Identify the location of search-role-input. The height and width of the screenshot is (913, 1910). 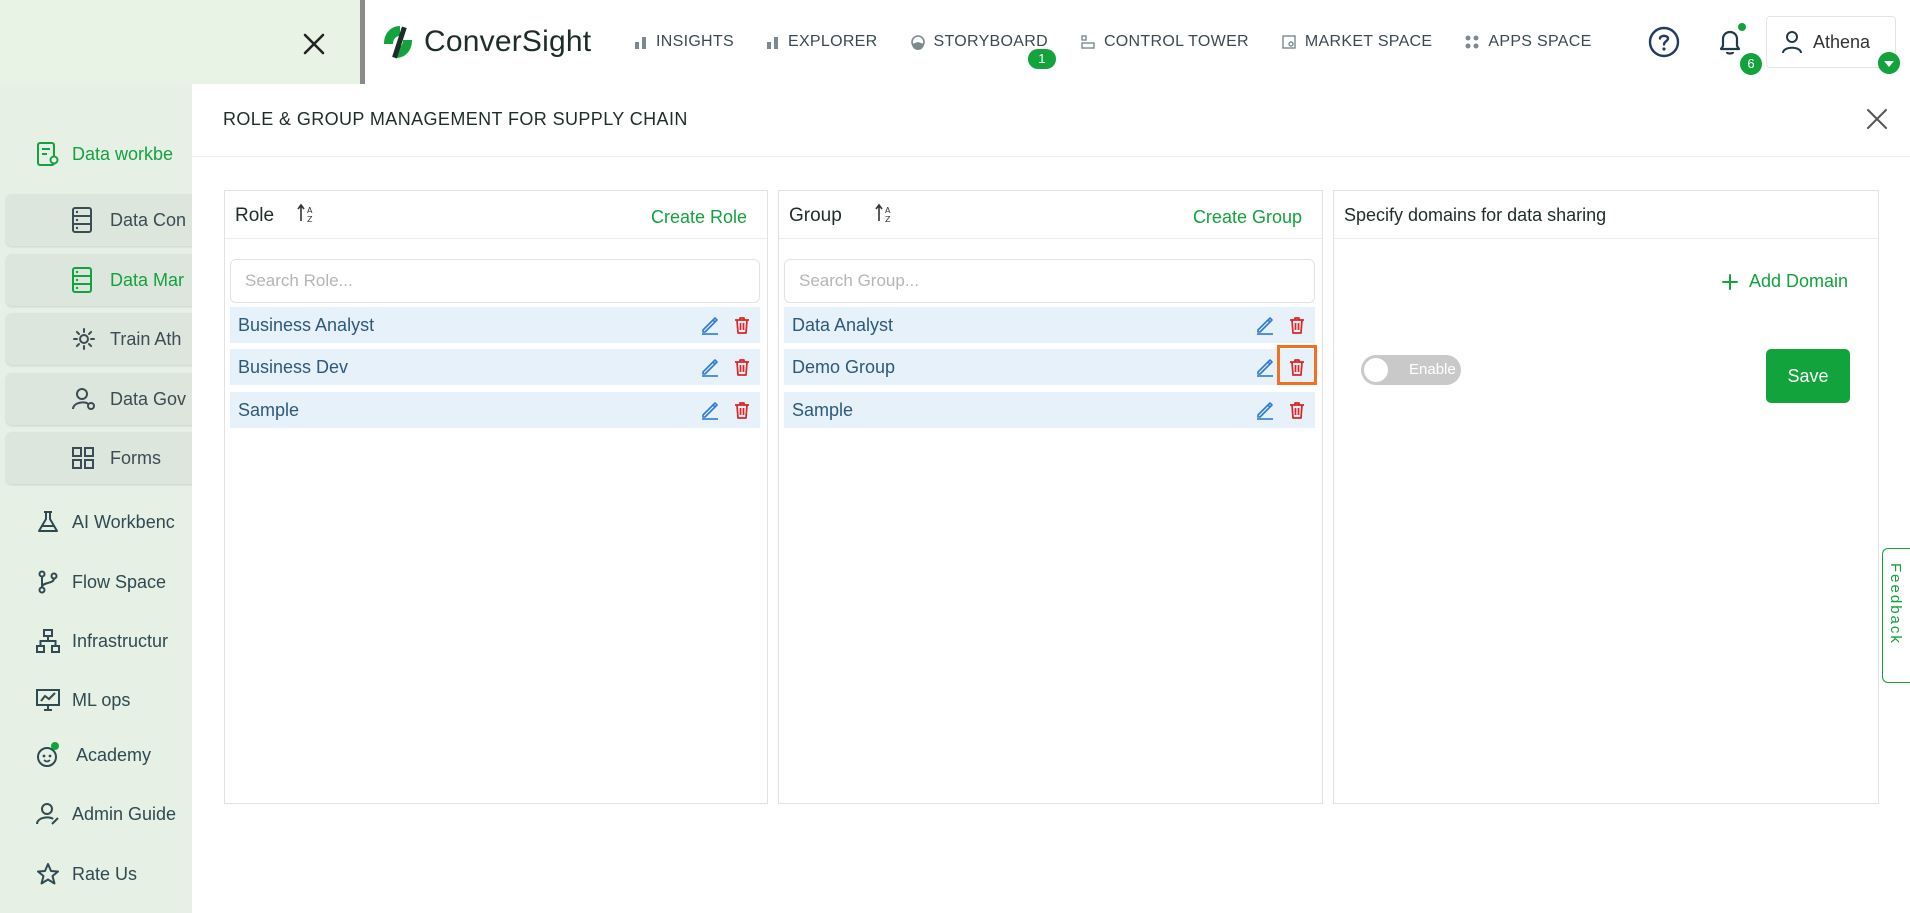
(495, 281).